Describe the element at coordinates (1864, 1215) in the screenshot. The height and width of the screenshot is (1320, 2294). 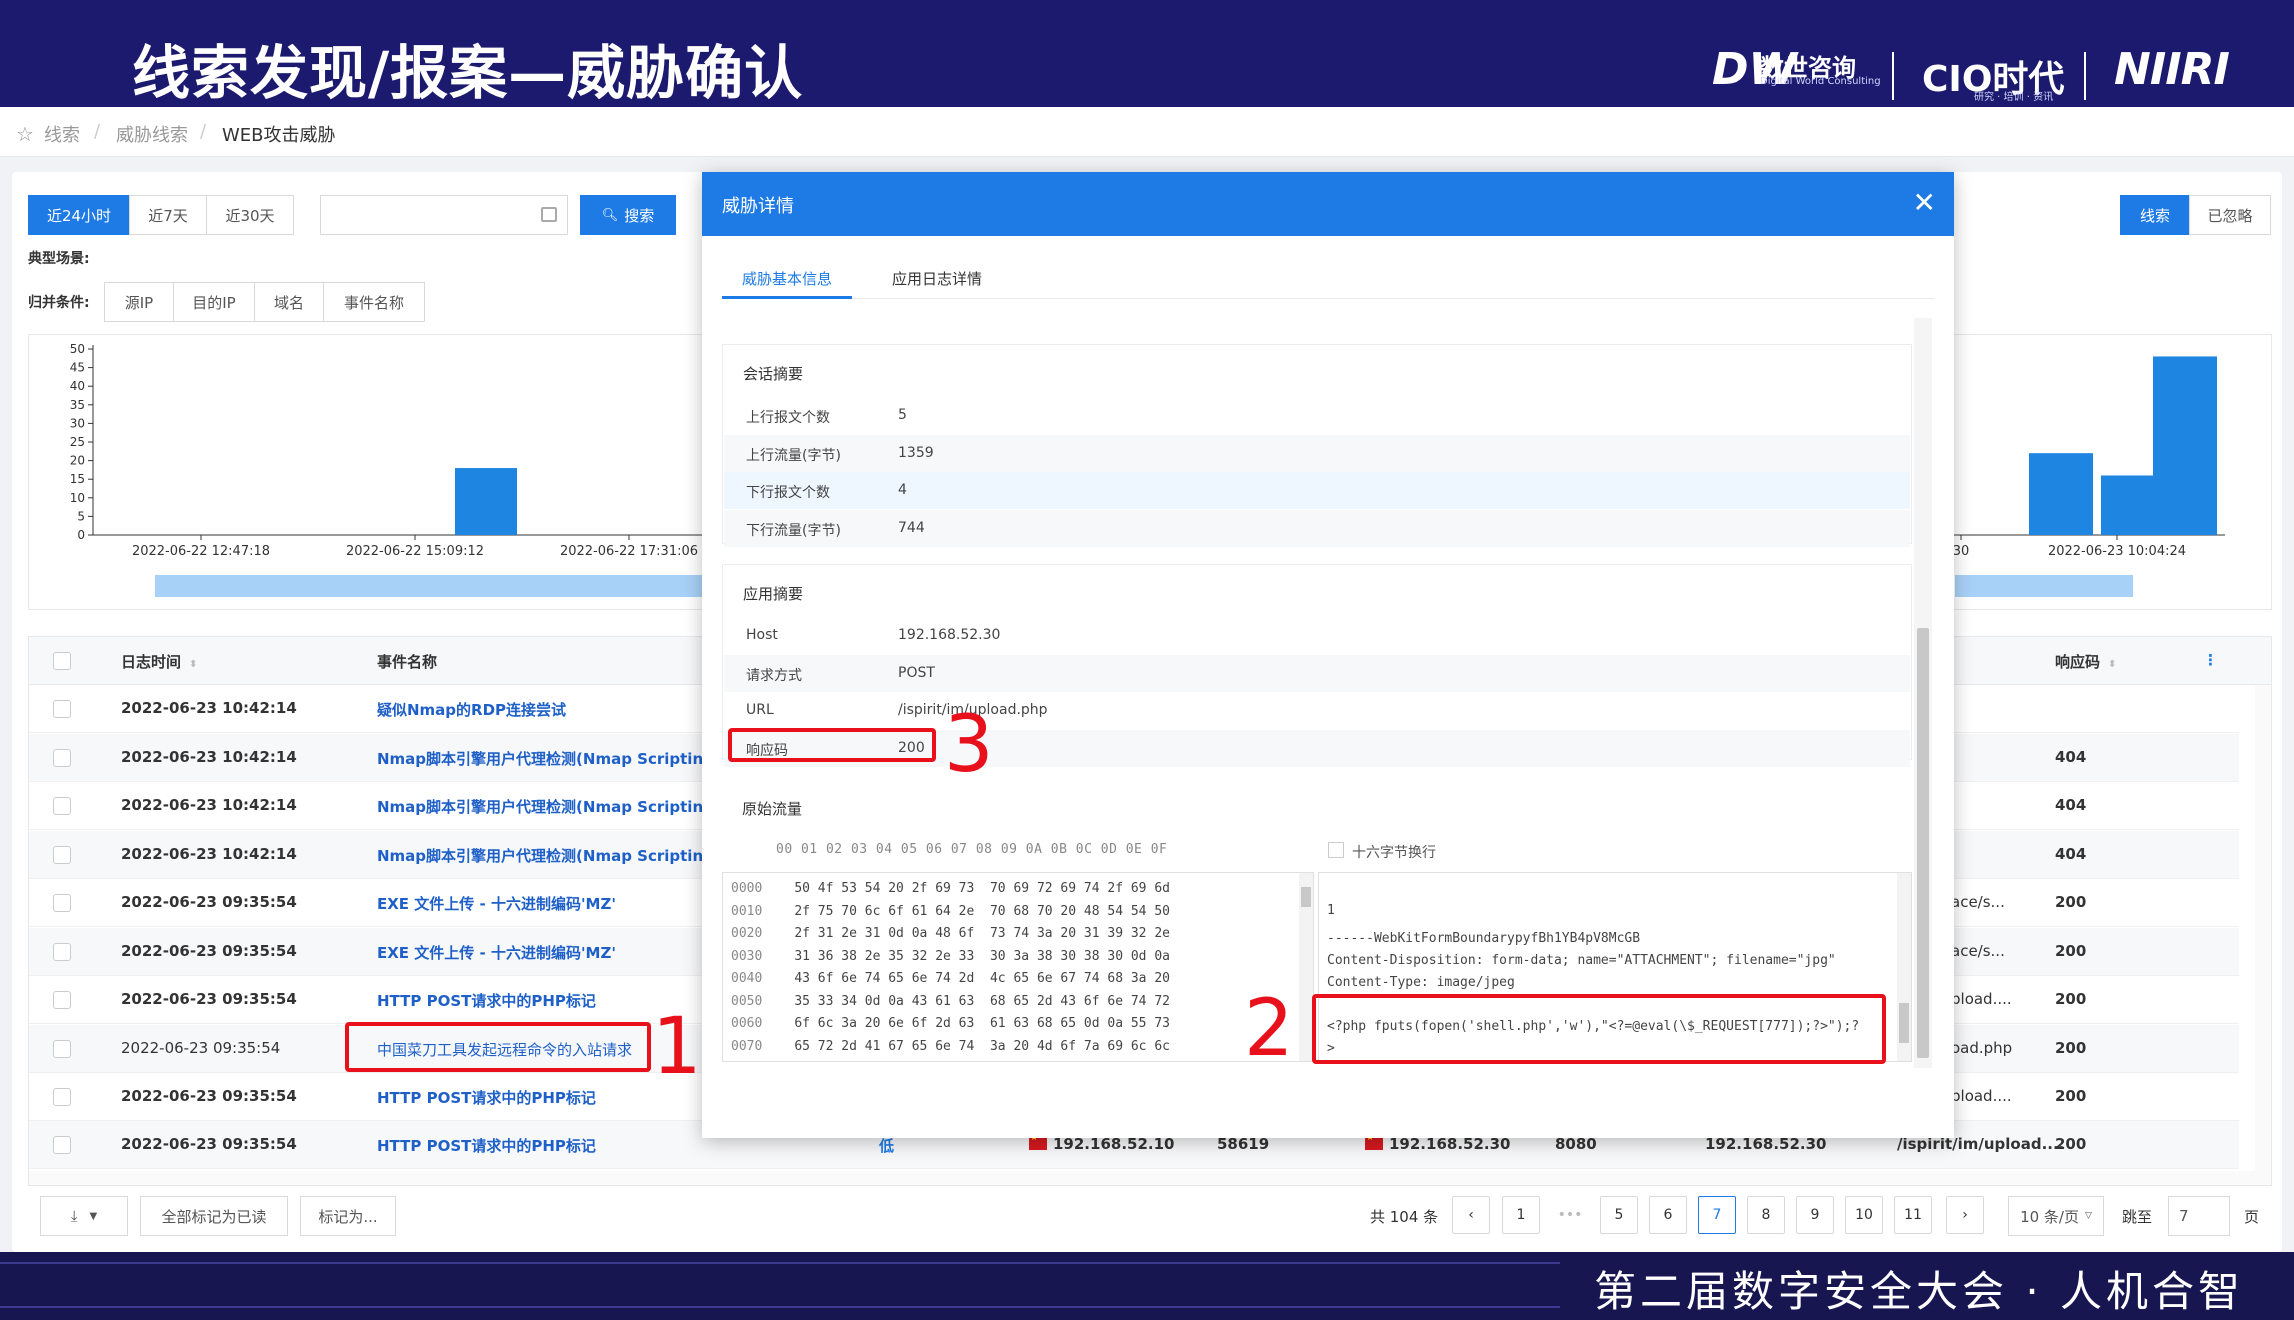
I see `page-button: 10` at that location.